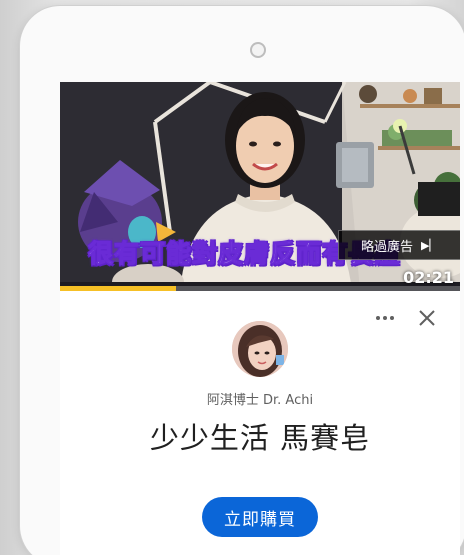 The image size is (464, 555). What do you see at coordinates (260, 398) in the screenshot?
I see `channel-name: 阿淇博士 Dr. Achi` at bounding box center [260, 398].